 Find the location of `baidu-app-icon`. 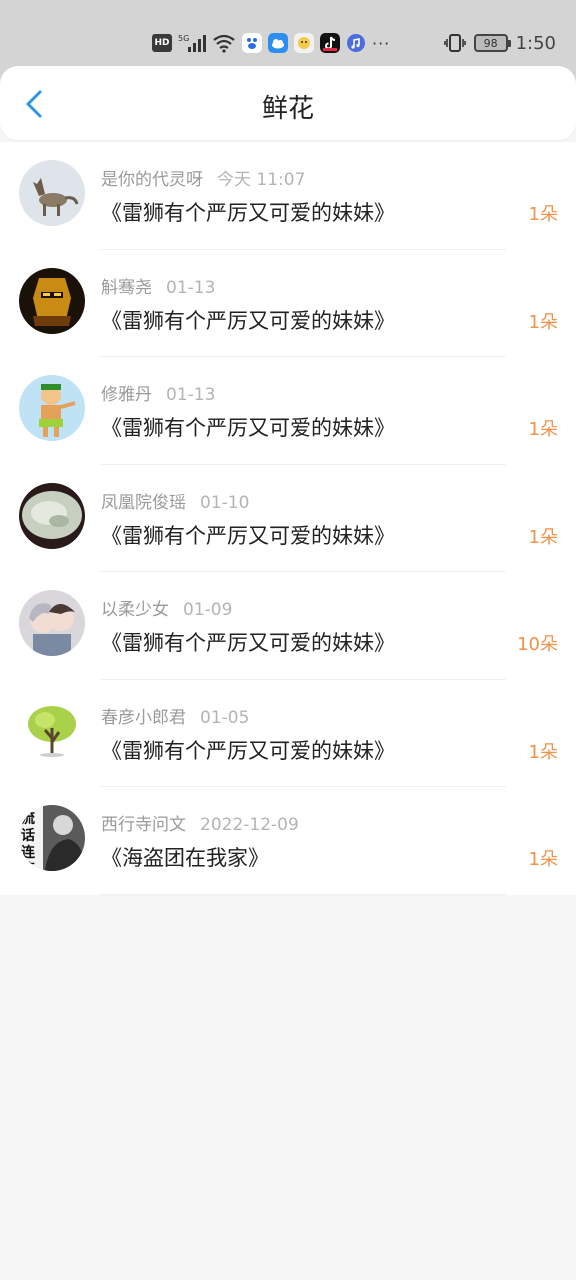

baidu-app-icon is located at coordinates (252, 43).